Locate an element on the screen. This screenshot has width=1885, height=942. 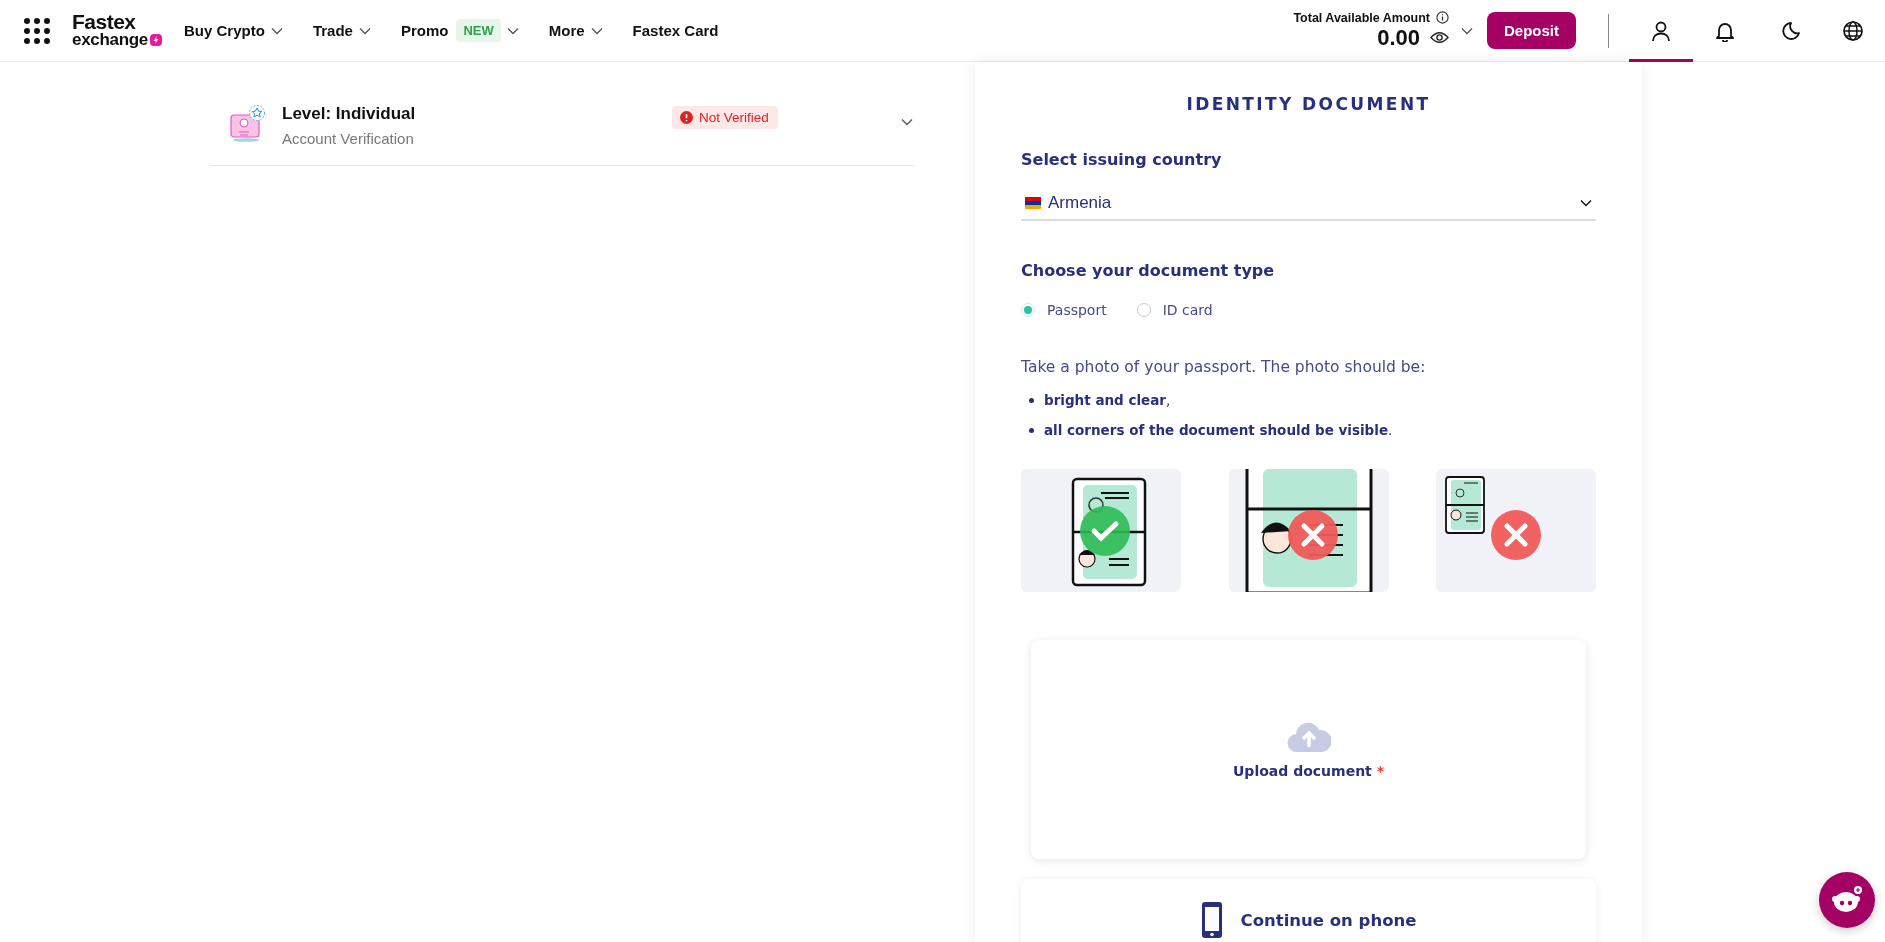
nav-item: Trade is located at coordinates (341, 30).